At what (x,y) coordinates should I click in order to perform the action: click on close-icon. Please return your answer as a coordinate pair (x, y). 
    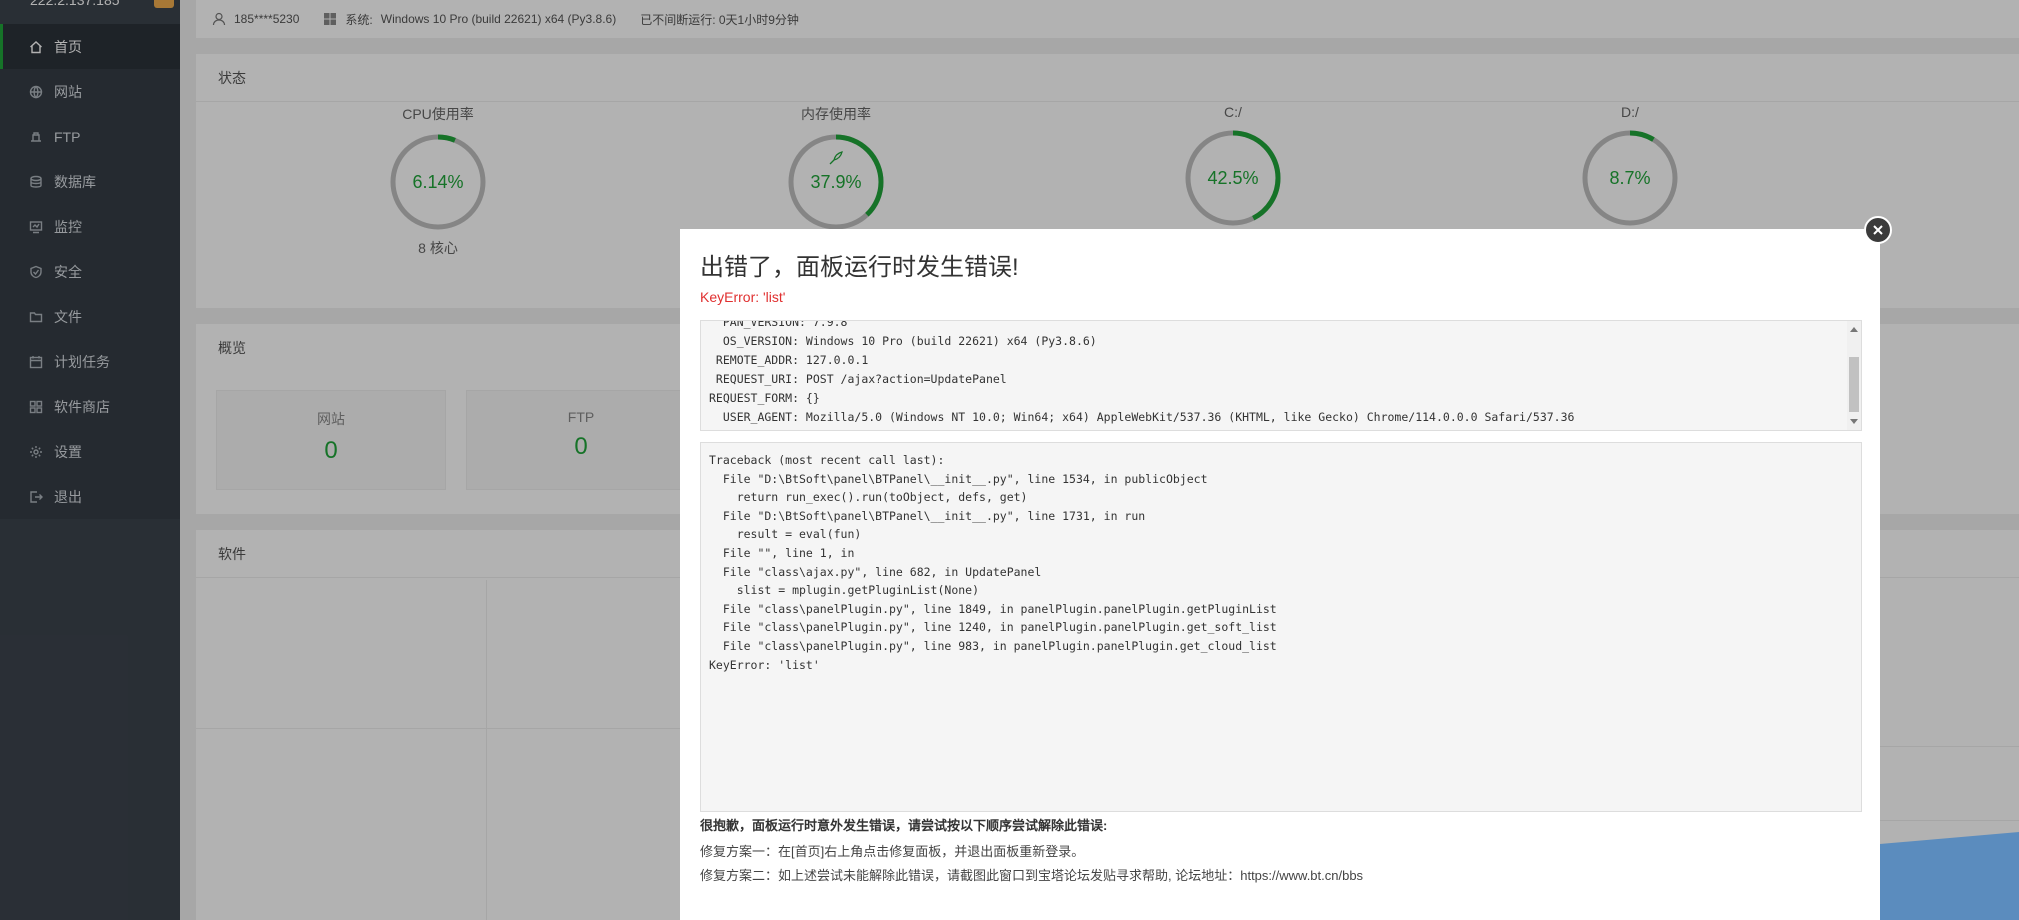
    Looking at the image, I should click on (1878, 230).